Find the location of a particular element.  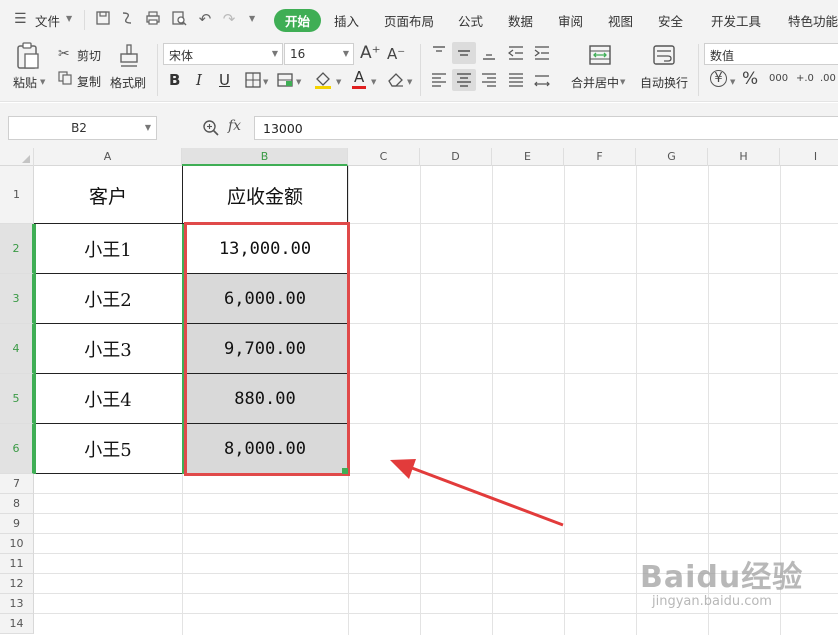

increase-font-size-button: A⁺ is located at coordinates (370, 53).